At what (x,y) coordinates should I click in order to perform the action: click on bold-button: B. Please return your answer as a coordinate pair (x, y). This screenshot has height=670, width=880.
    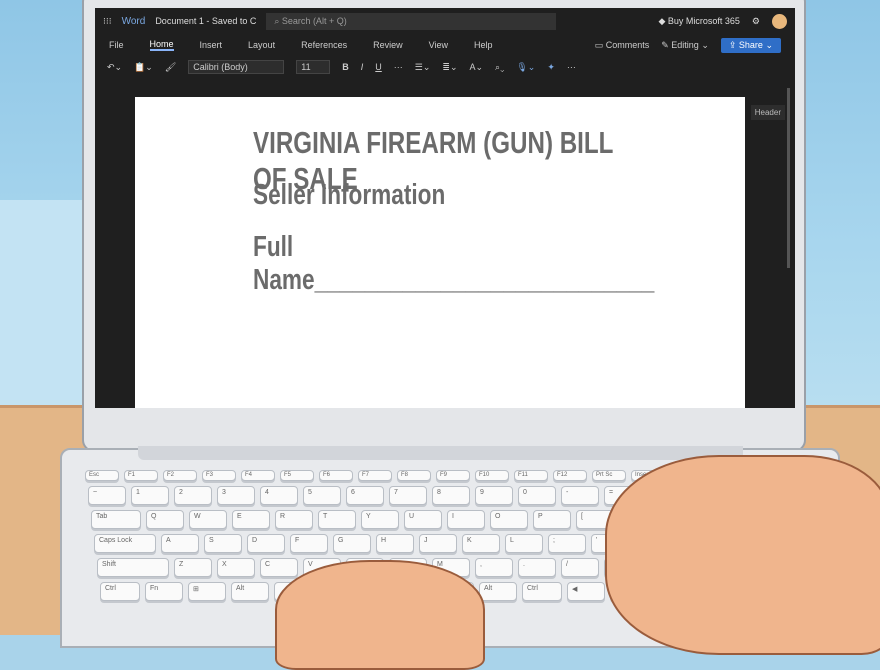
    Looking at the image, I should click on (345, 67).